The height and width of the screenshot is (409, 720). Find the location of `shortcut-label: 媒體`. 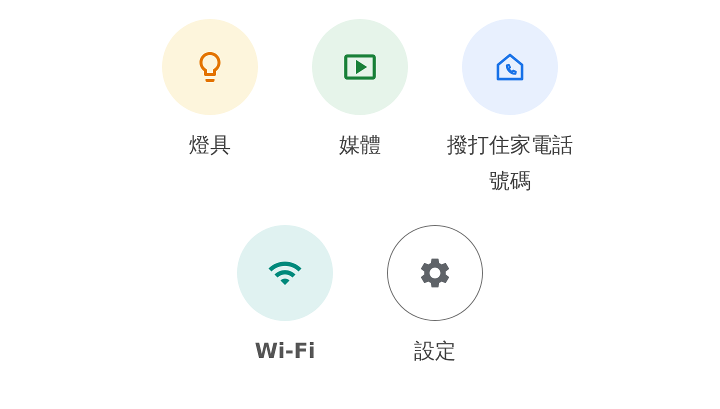

shortcut-label: 媒體 is located at coordinates (360, 145).